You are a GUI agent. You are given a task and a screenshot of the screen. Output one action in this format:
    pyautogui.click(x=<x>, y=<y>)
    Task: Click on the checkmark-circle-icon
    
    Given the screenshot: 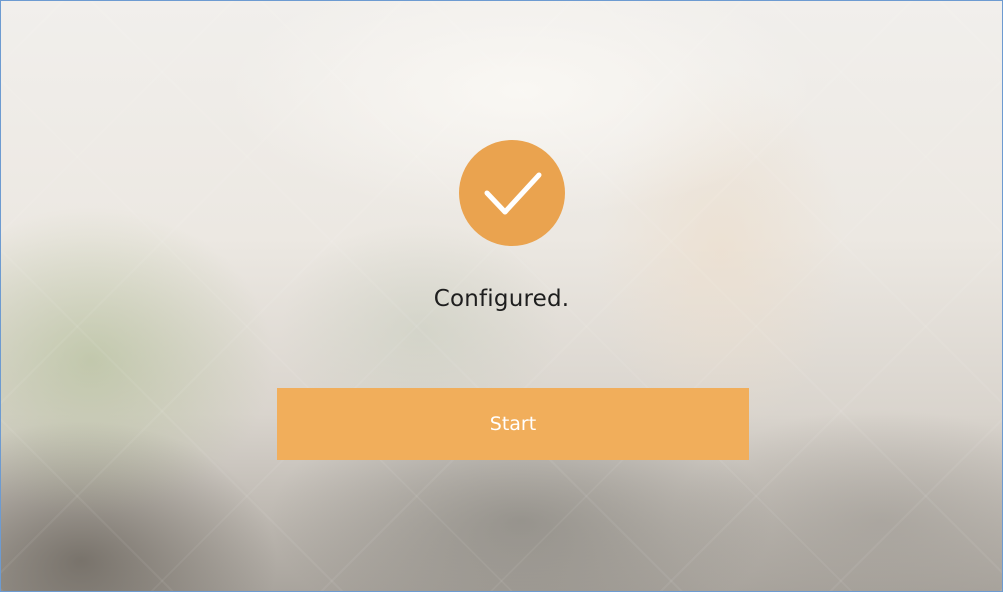 What is the action you would take?
    pyautogui.click(x=512, y=193)
    